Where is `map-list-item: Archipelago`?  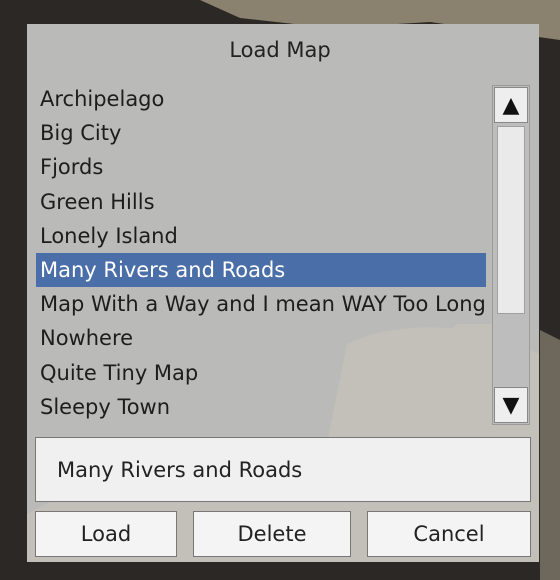 map-list-item: Archipelago is located at coordinates (261, 99).